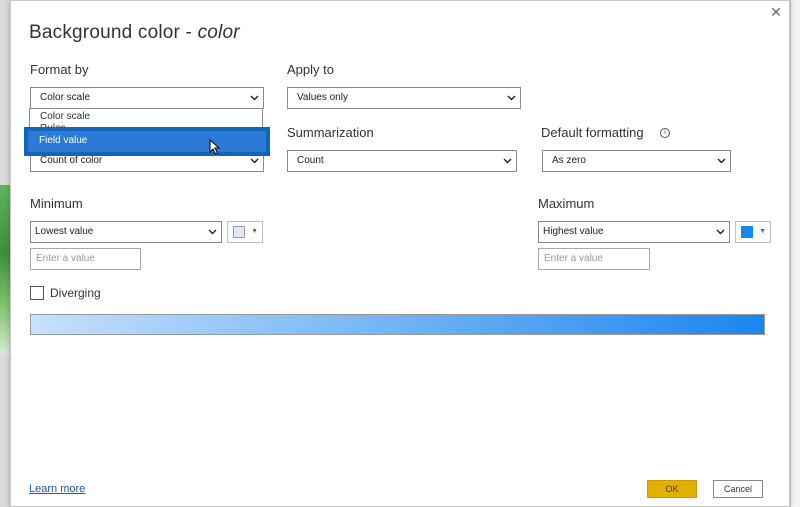 The height and width of the screenshot is (507, 800). I want to click on maximum-value-input: Enter a value, so click(594, 259).